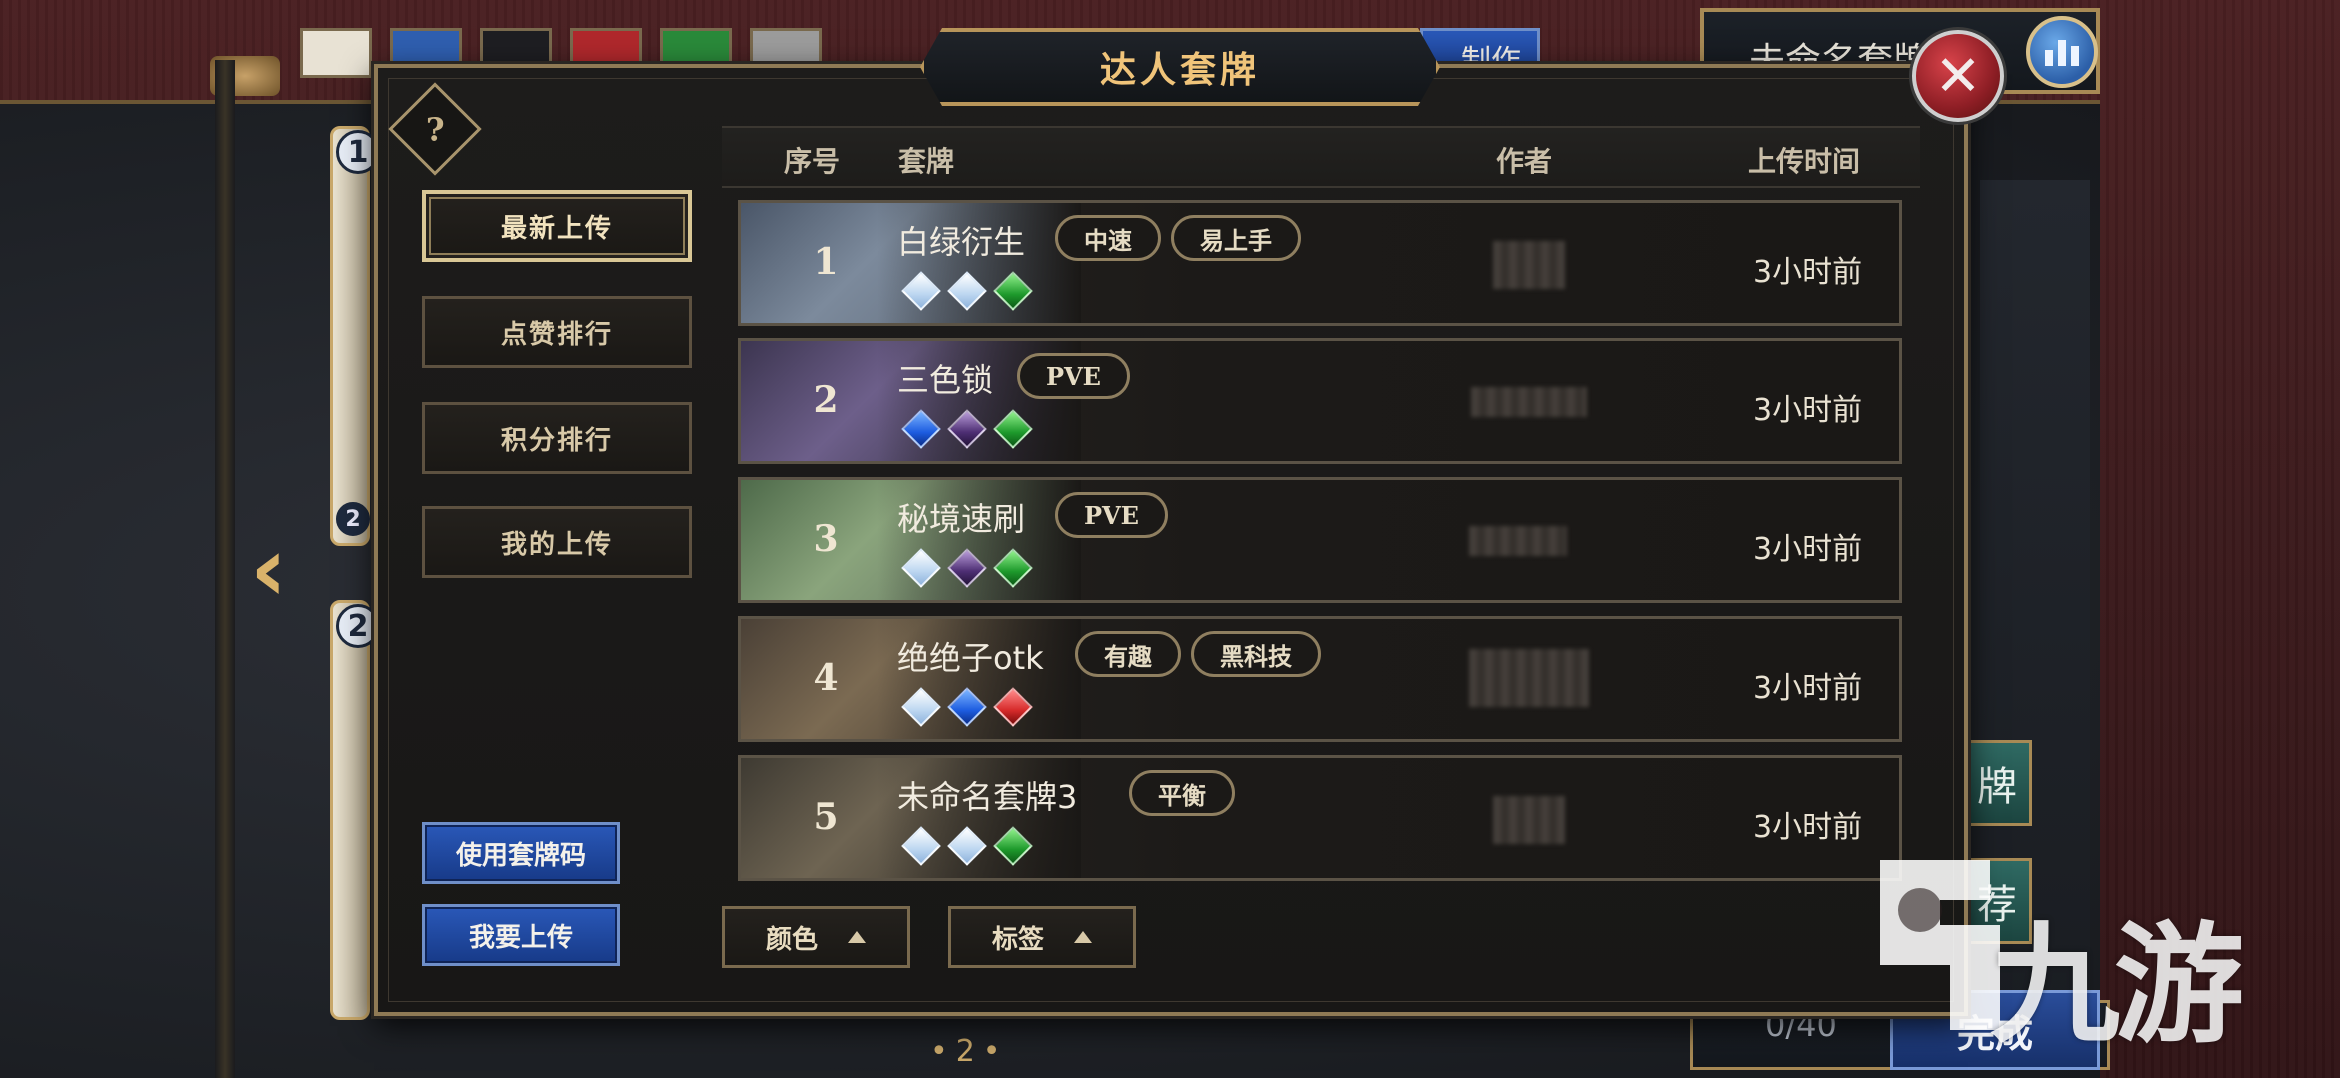 This screenshot has height=1078, width=2340. What do you see at coordinates (1320, 679) in the screenshot?
I see `table-row: 4 绝绝子otk 有趣 黑科技 3小时前` at bounding box center [1320, 679].